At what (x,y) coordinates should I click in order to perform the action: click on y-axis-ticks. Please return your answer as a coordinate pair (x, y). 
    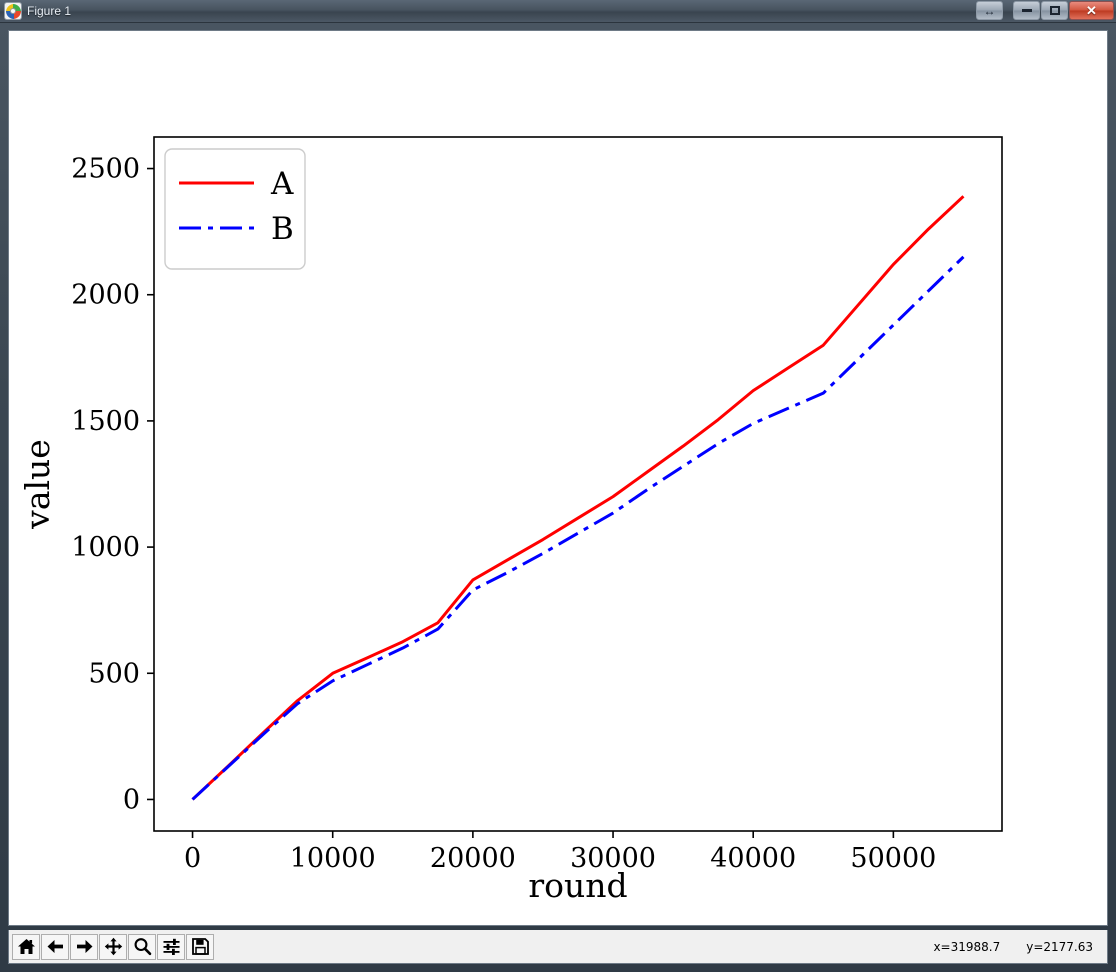
    Looking at the image, I should click on (150, 484).